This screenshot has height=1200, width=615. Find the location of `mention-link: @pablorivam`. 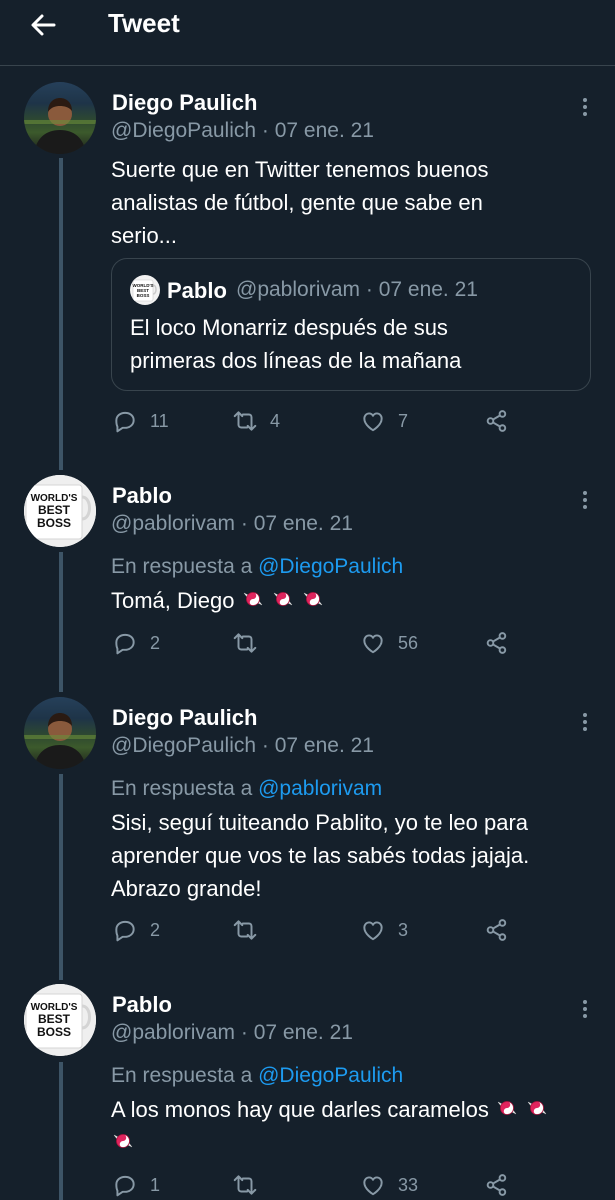

mention-link: @pablorivam is located at coordinates (320, 788).